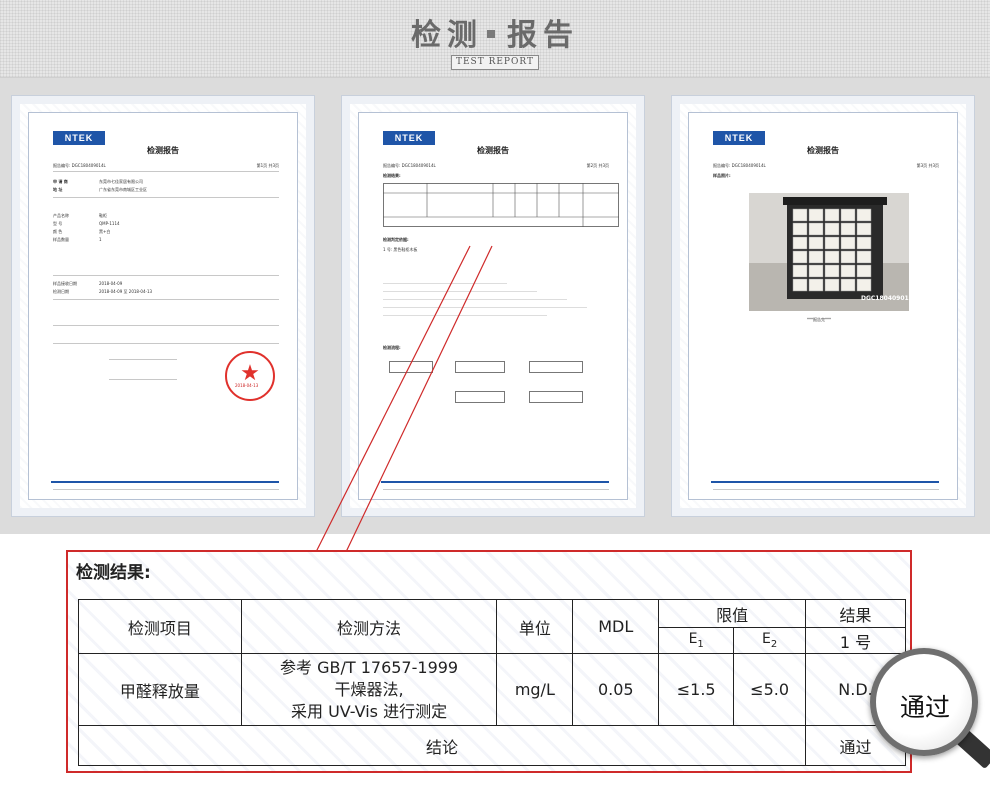 This screenshot has height=803, width=990. I want to click on photo-caption: ***报告完***, so click(819, 319).